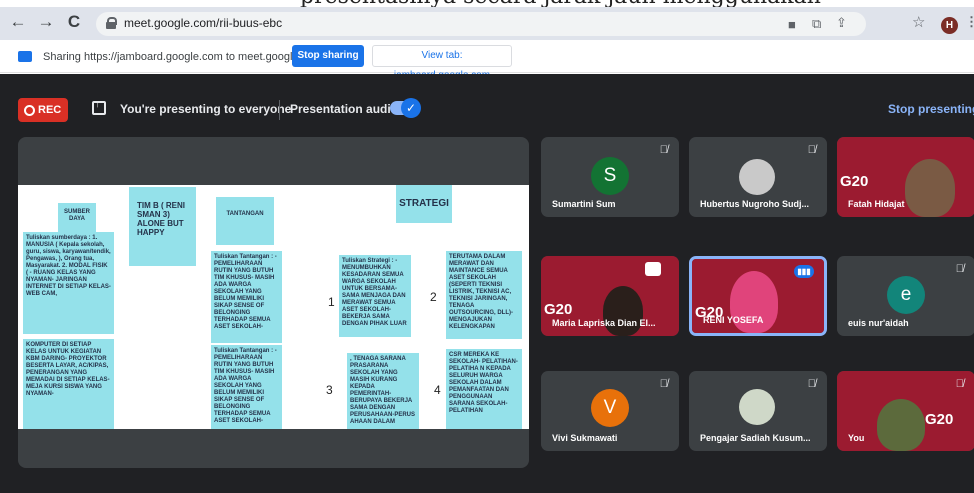 Image resolution: width=974 pixels, height=493 pixels. Describe the element at coordinates (111, 23) in the screenshot. I see `lock-icon` at that location.